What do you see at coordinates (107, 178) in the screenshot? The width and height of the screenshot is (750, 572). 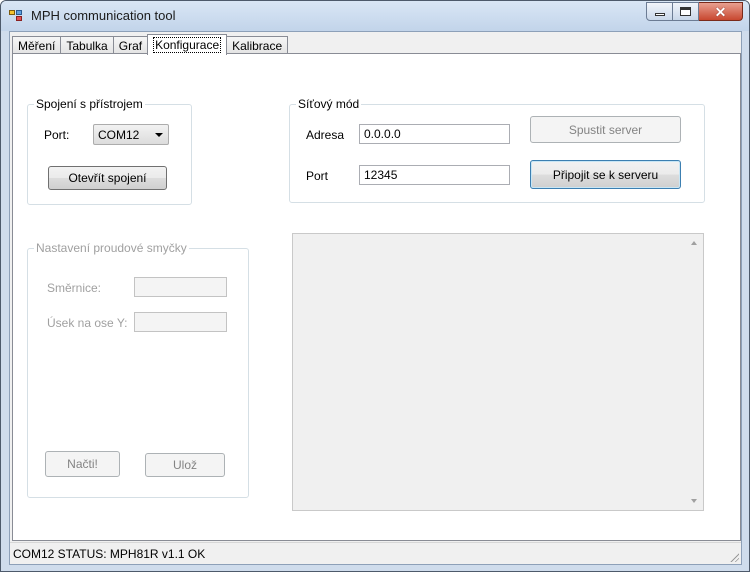 I see `open-connection-button: Otevřít spojení` at bounding box center [107, 178].